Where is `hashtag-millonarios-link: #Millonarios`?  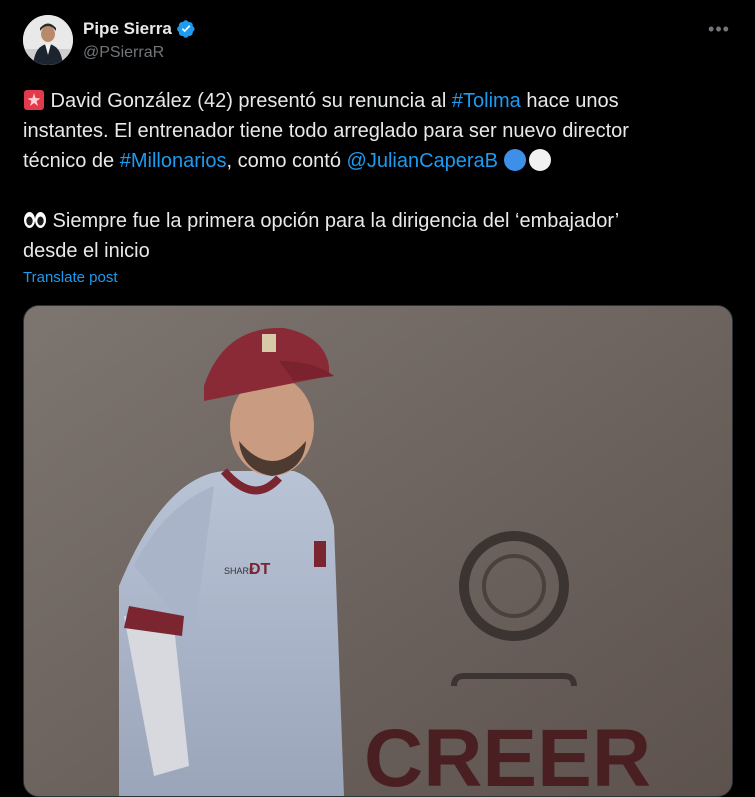
hashtag-millonarios-link: #Millonarios is located at coordinates (173, 161).